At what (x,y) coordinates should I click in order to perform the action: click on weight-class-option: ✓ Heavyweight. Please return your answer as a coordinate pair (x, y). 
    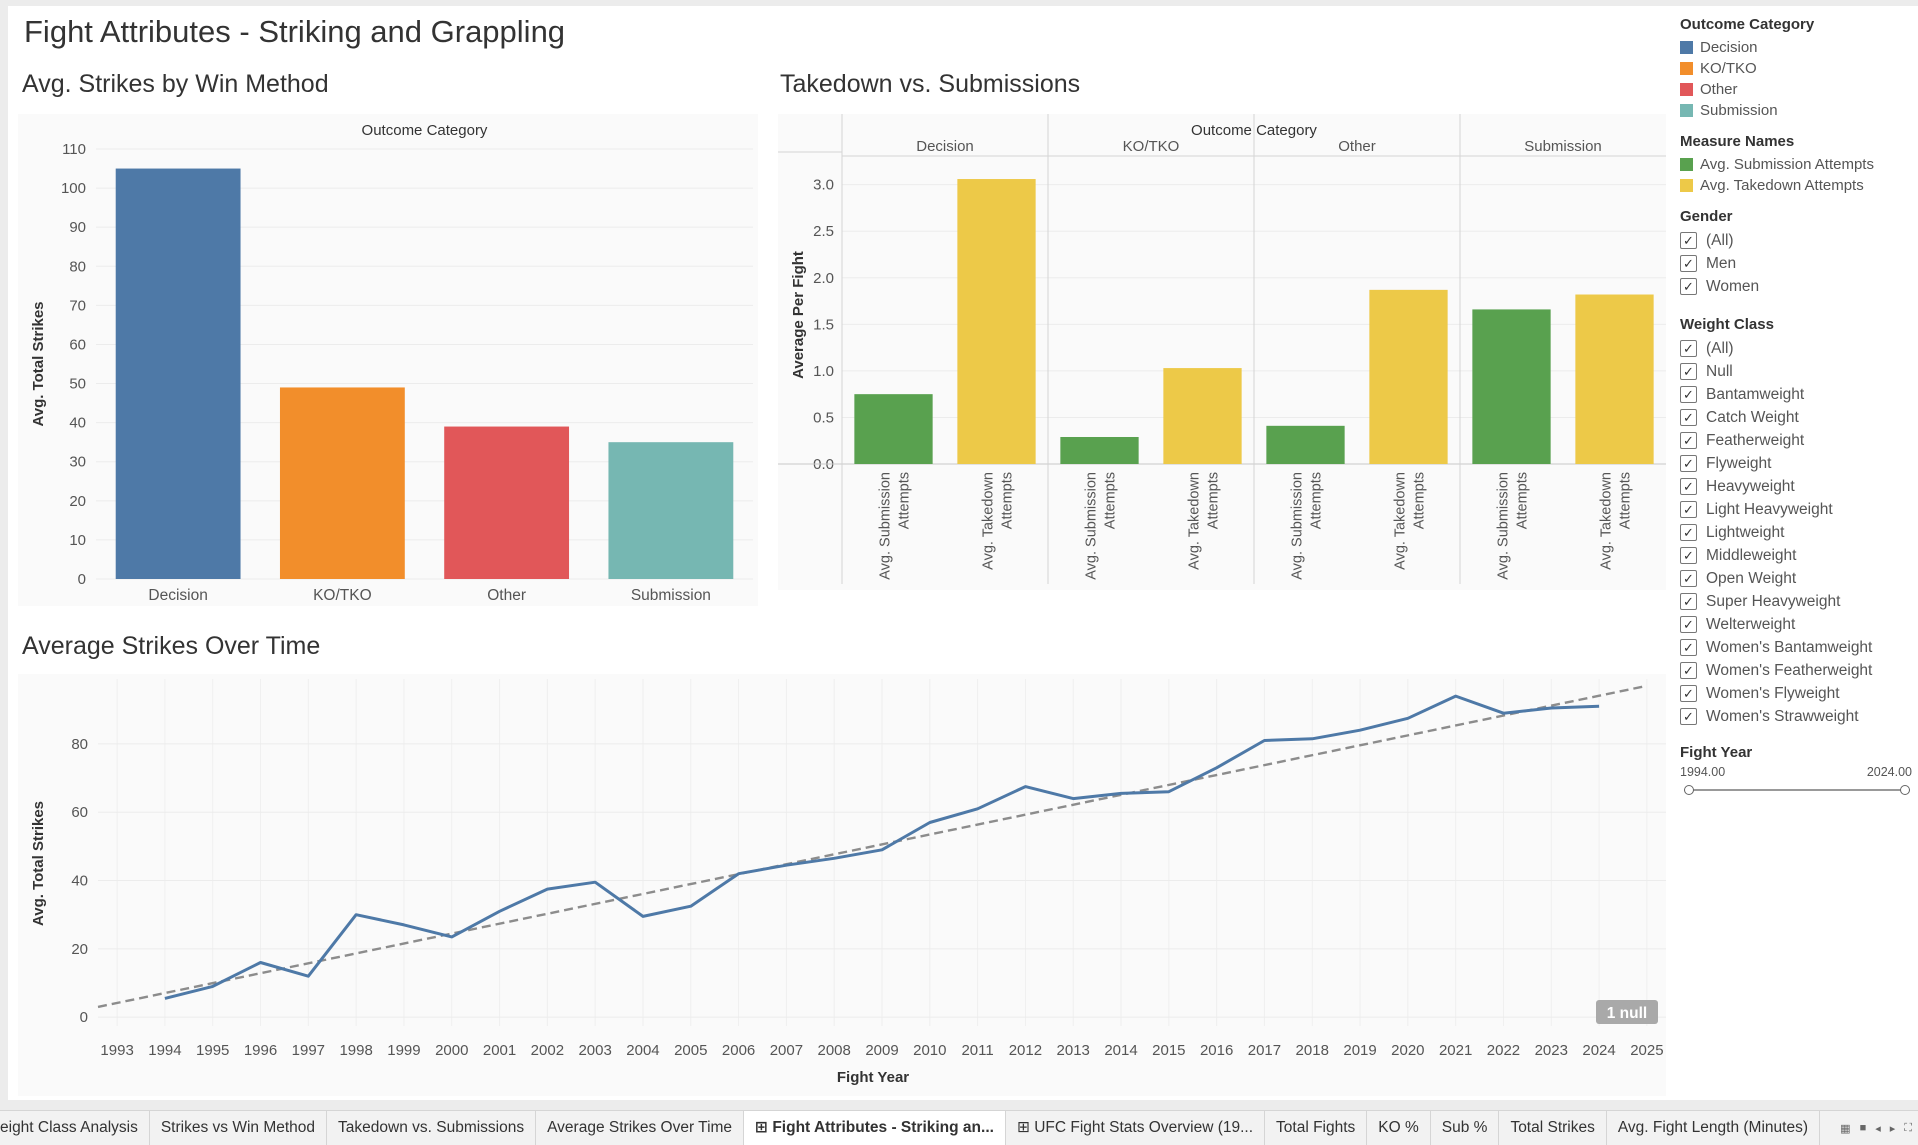
    Looking at the image, I should click on (1799, 486).